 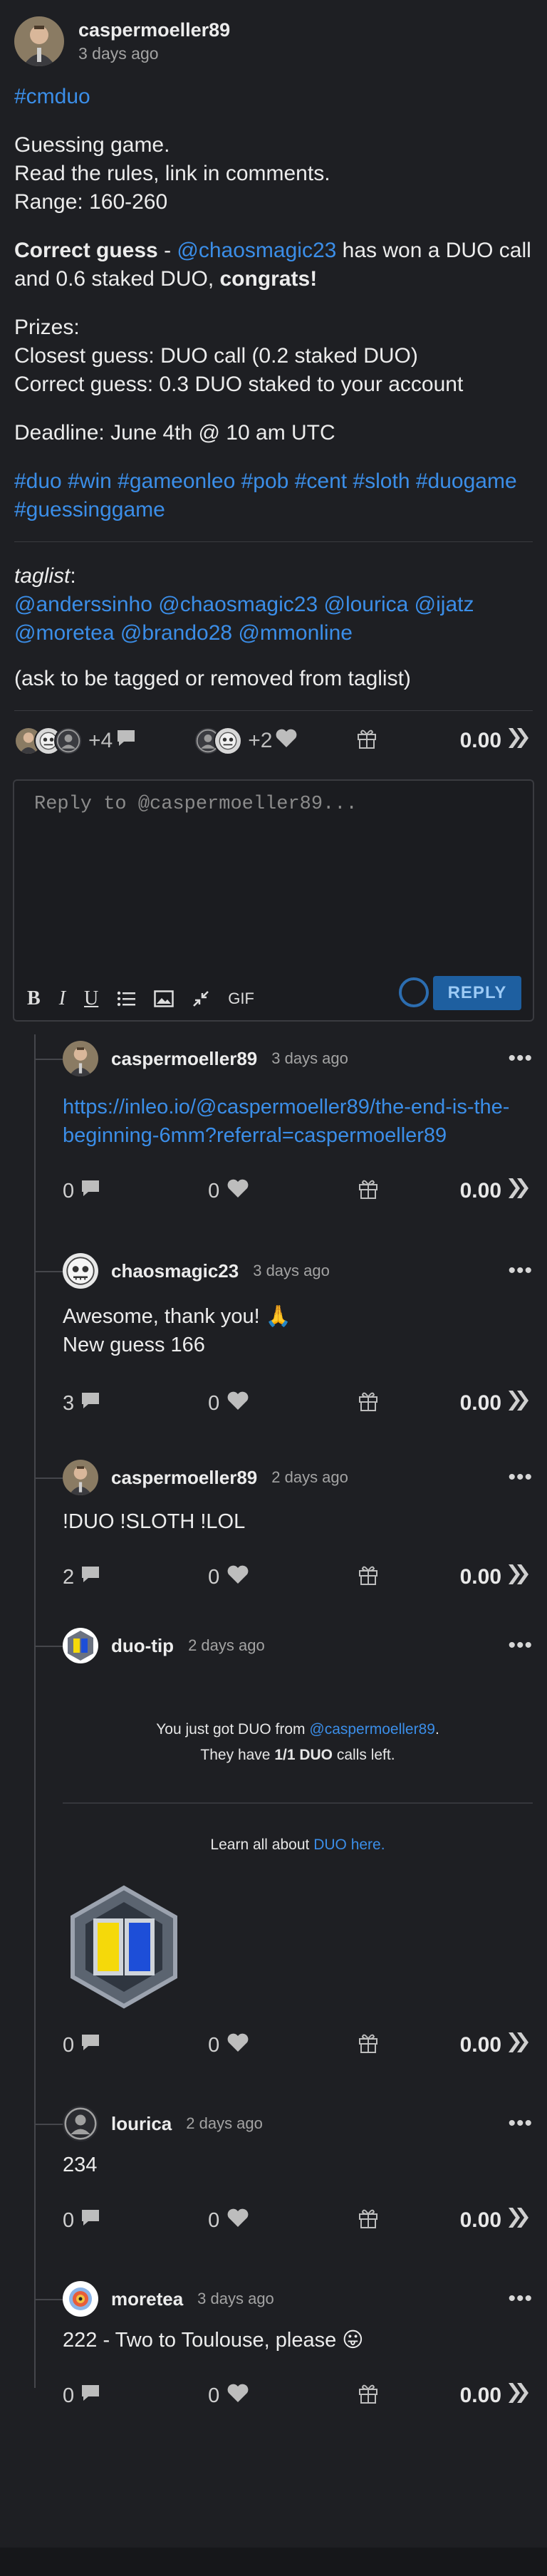 What do you see at coordinates (83, 604) in the screenshot?
I see `tag-anderssinho: @anderssinho` at bounding box center [83, 604].